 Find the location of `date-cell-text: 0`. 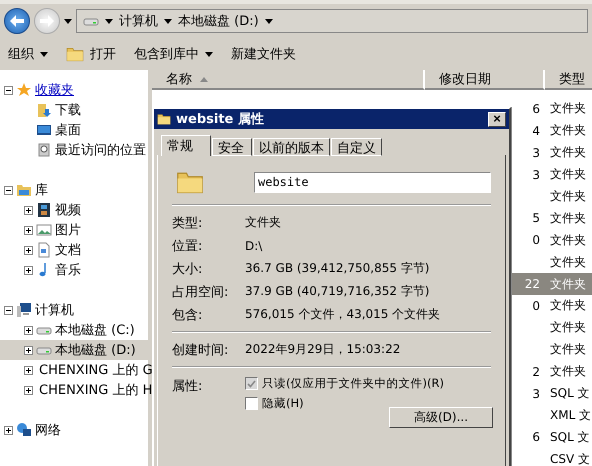

date-cell-text: 0 is located at coordinates (536, 240).